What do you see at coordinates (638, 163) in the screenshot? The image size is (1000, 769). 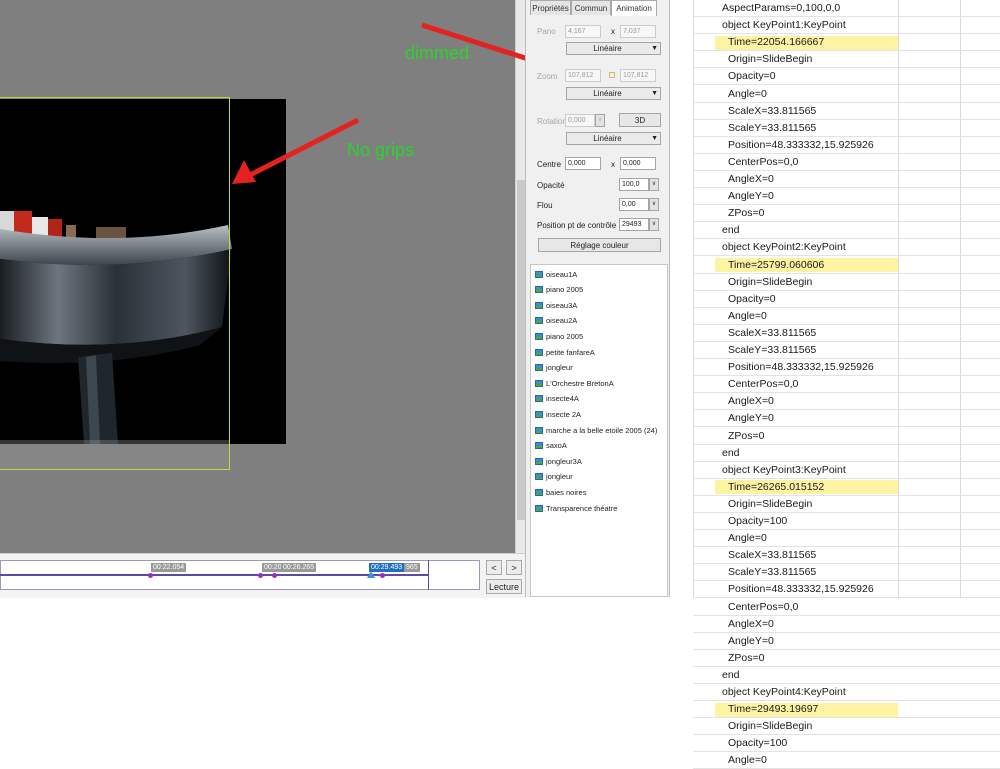 I see `centre-y-field: 0,000` at bounding box center [638, 163].